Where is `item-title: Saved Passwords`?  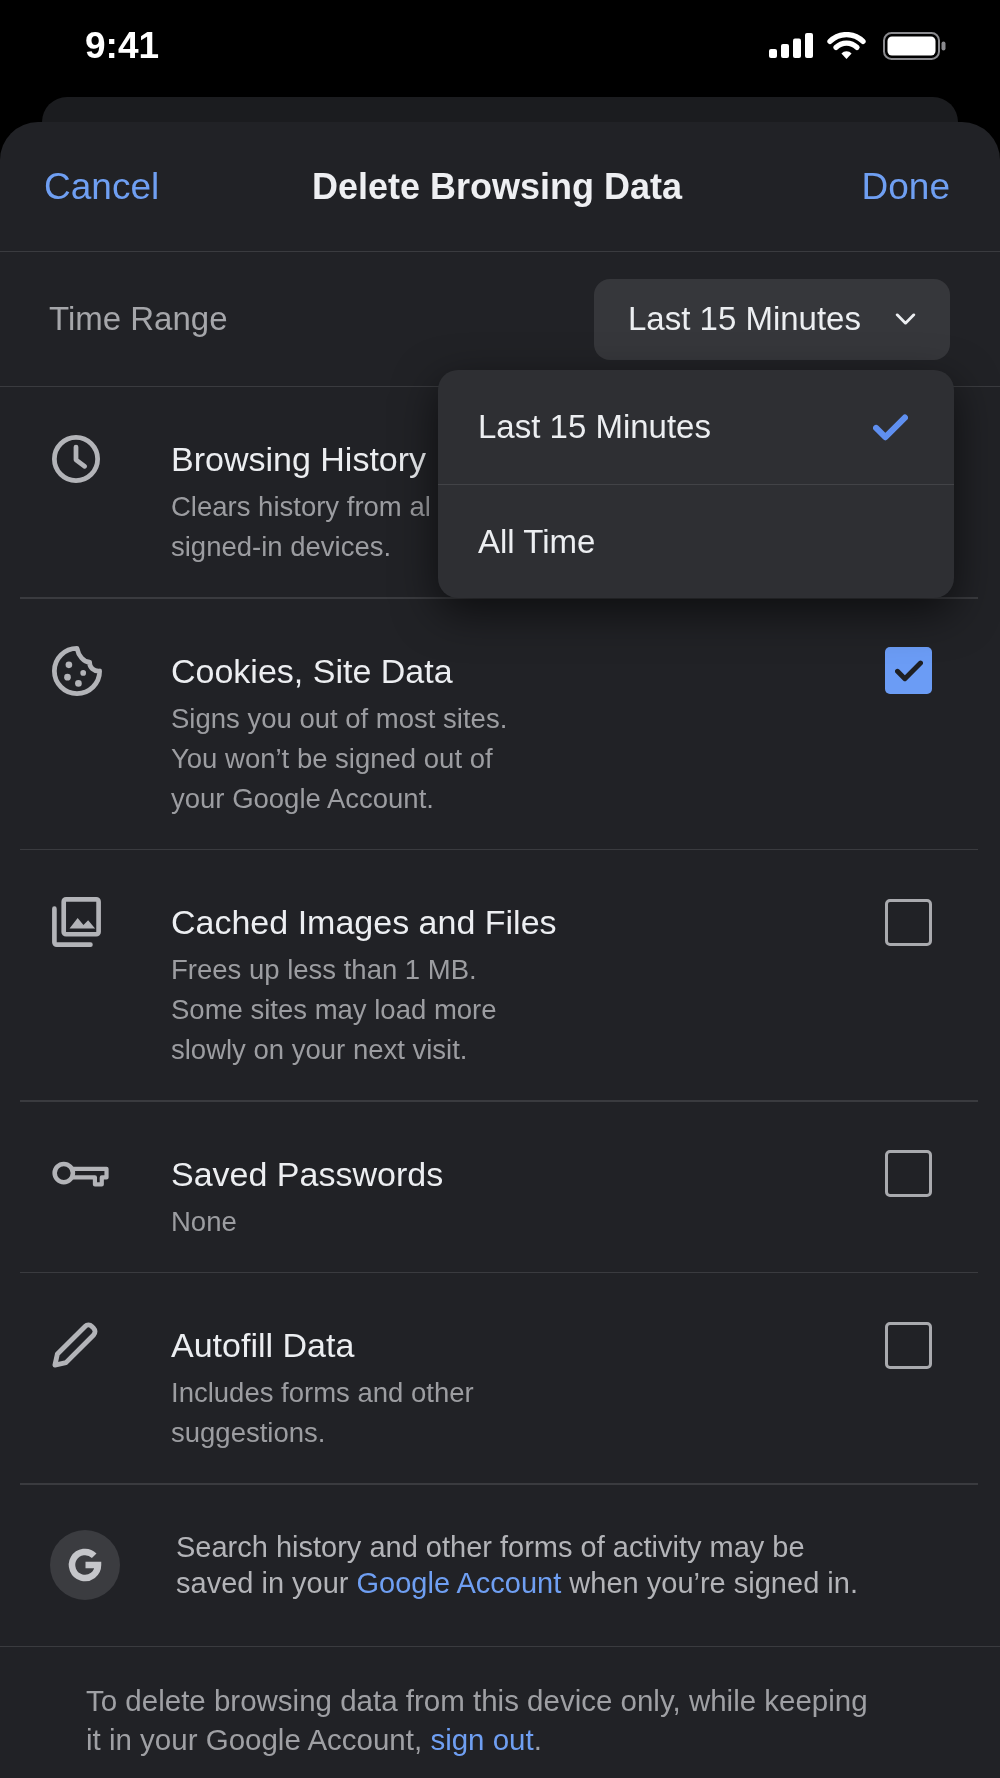
item-title: Saved Passwords is located at coordinates (307, 1174).